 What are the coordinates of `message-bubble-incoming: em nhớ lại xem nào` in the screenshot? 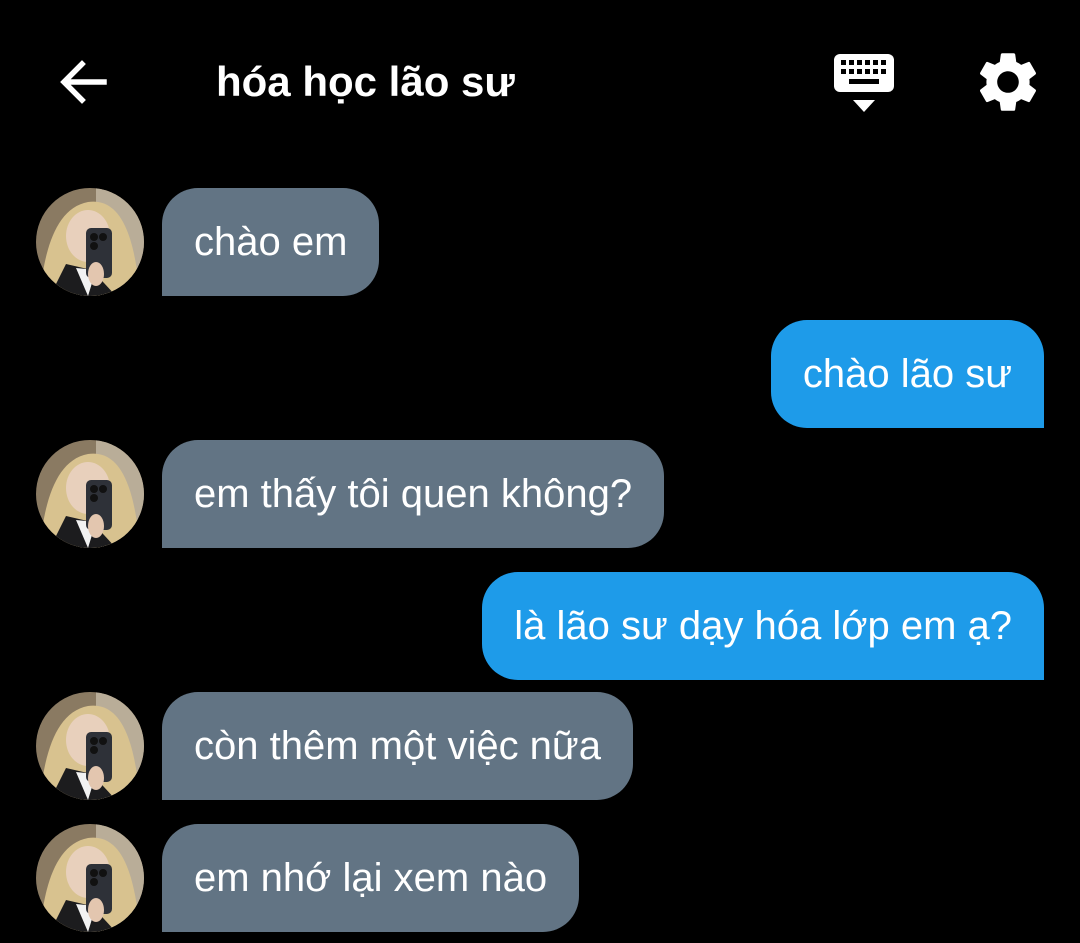 It's located at (371, 878).